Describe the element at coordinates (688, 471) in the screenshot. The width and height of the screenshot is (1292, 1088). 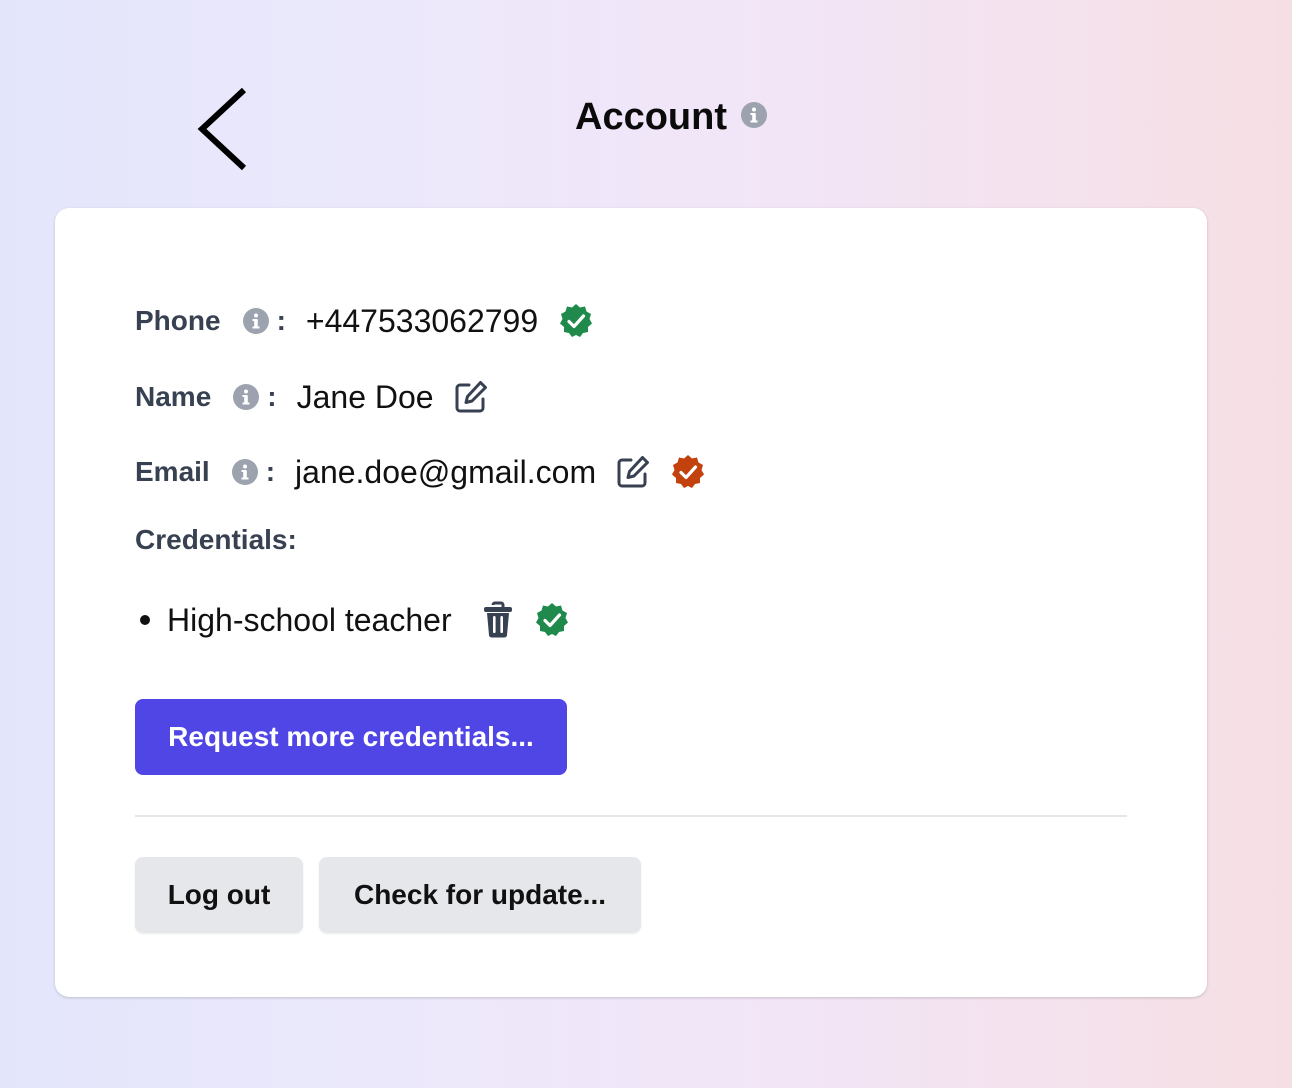
I see `unverified-badge-icon` at that location.